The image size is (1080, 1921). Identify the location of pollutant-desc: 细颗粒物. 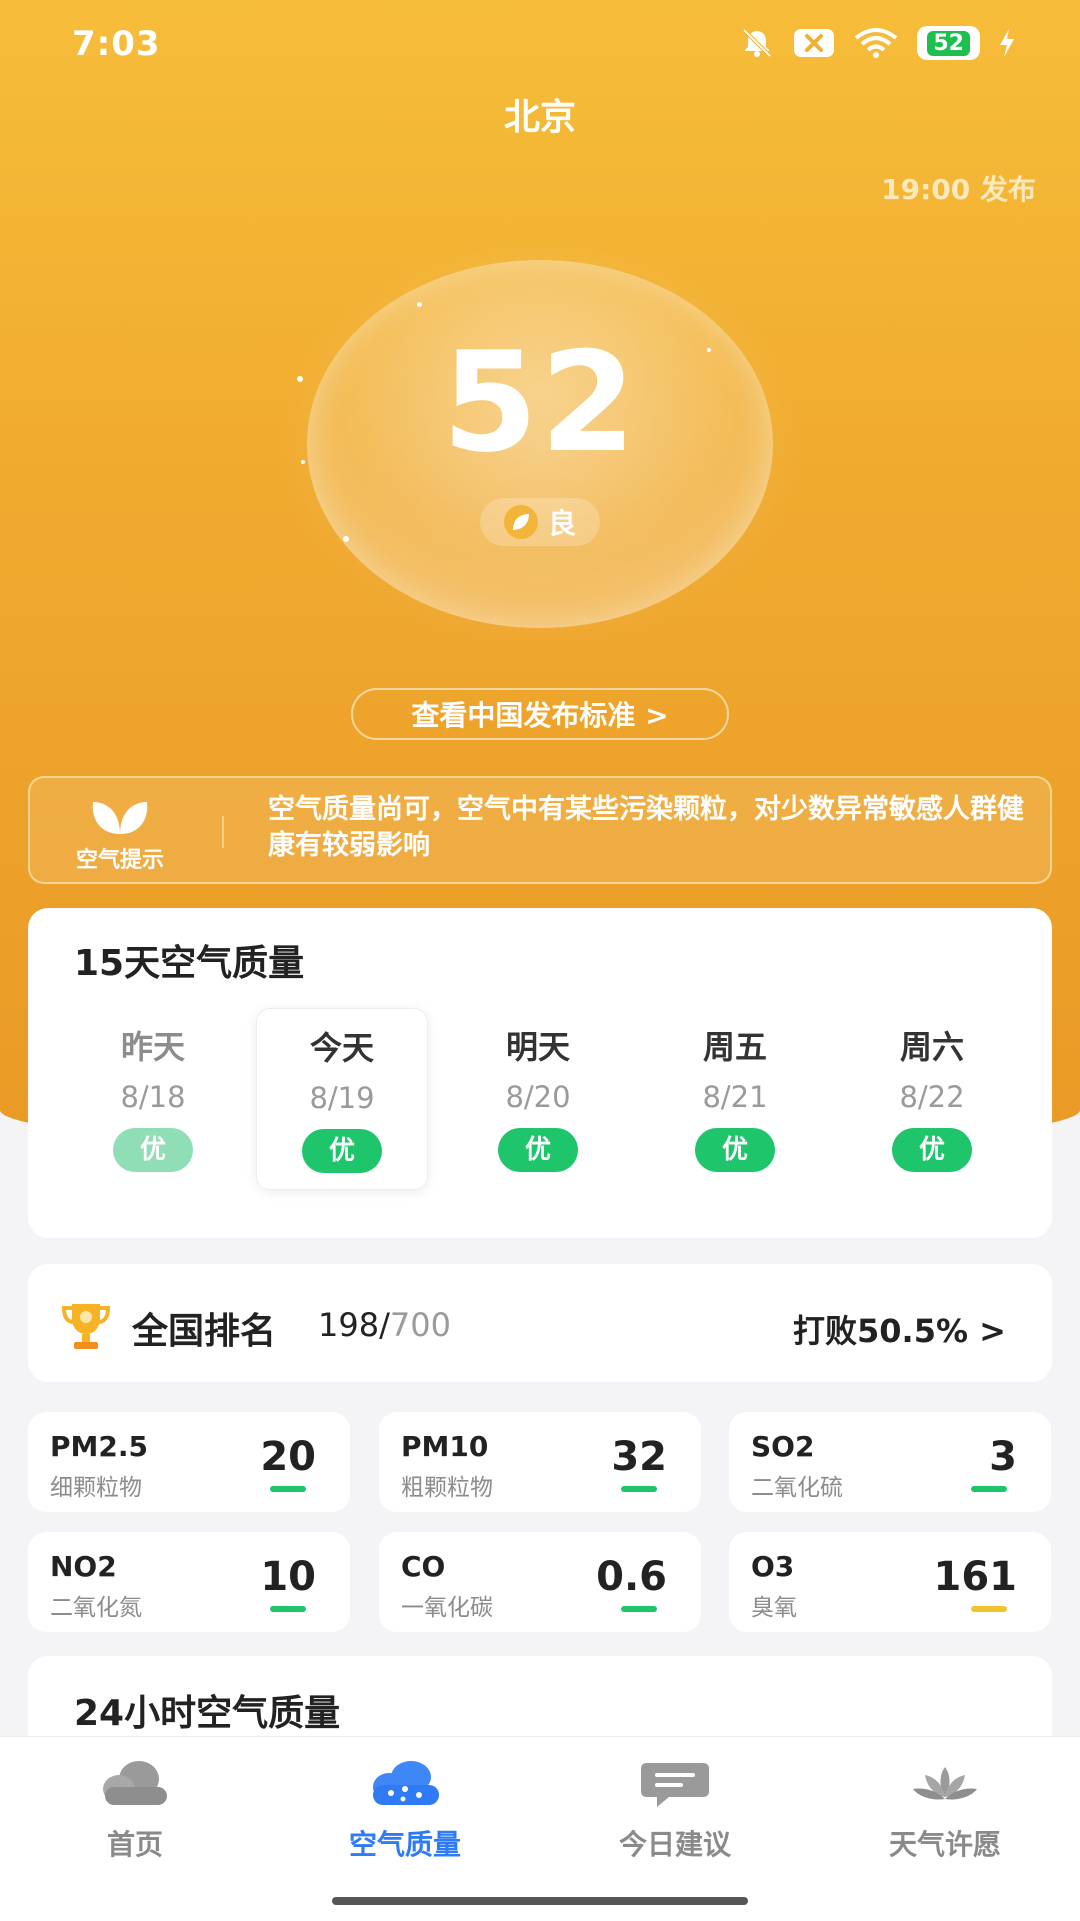
(96, 1488).